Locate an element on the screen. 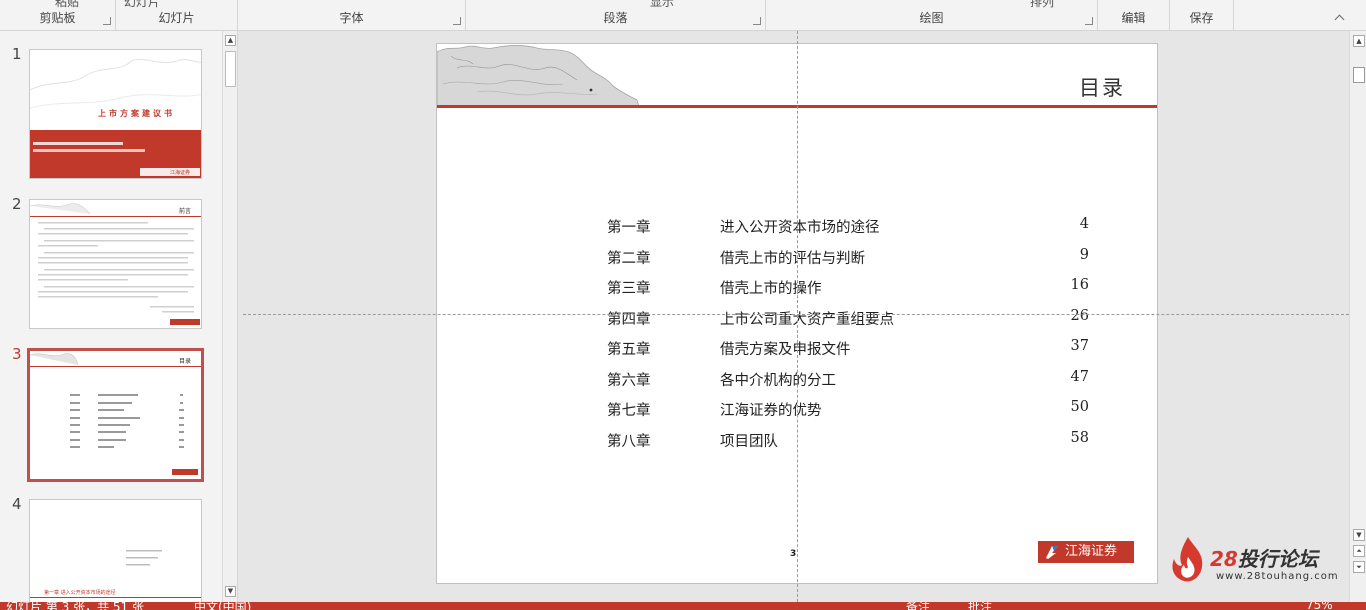 The width and height of the screenshot is (1366, 610). group-label-drawing: 绘图 is located at coordinates (931, 18).